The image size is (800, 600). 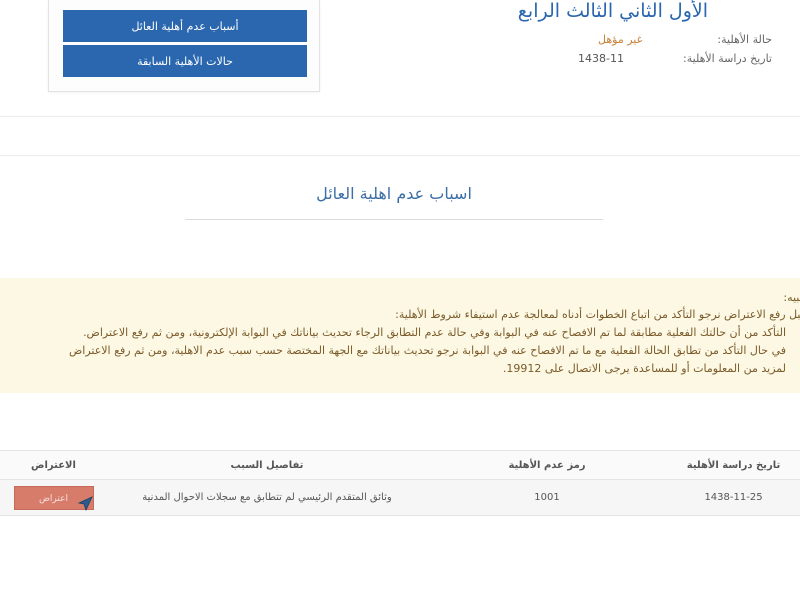 I want to click on header-ineligibility-code: رمز عدم الأهلية, so click(x=547, y=465).